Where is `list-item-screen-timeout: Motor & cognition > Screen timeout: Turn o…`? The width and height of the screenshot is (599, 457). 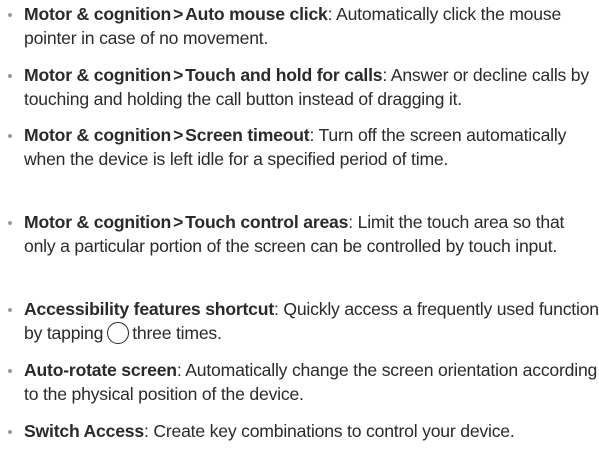
list-item-screen-timeout: Motor & cognition > Screen timeout: Turn o… is located at coordinates (299, 147).